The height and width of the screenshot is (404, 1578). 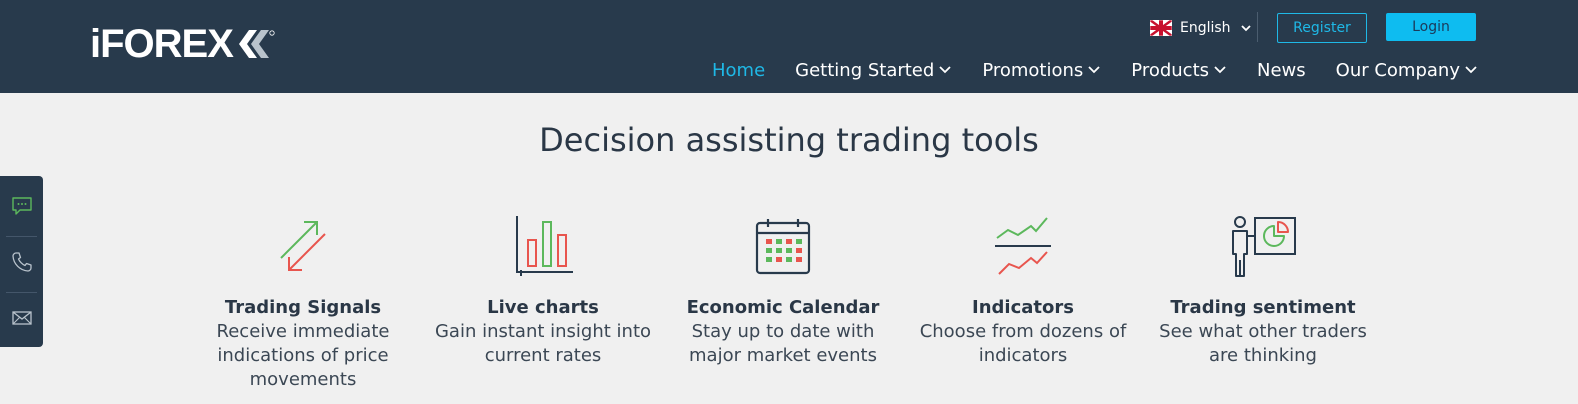 I want to click on nav-item-getting-started: Getting Started, so click(x=873, y=70).